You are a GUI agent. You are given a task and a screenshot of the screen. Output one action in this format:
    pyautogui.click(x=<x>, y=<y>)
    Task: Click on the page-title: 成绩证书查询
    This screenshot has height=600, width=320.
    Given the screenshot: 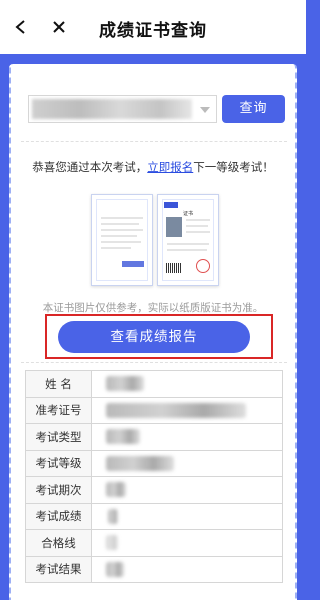 What is the action you would take?
    pyautogui.click(x=153, y=31)
    